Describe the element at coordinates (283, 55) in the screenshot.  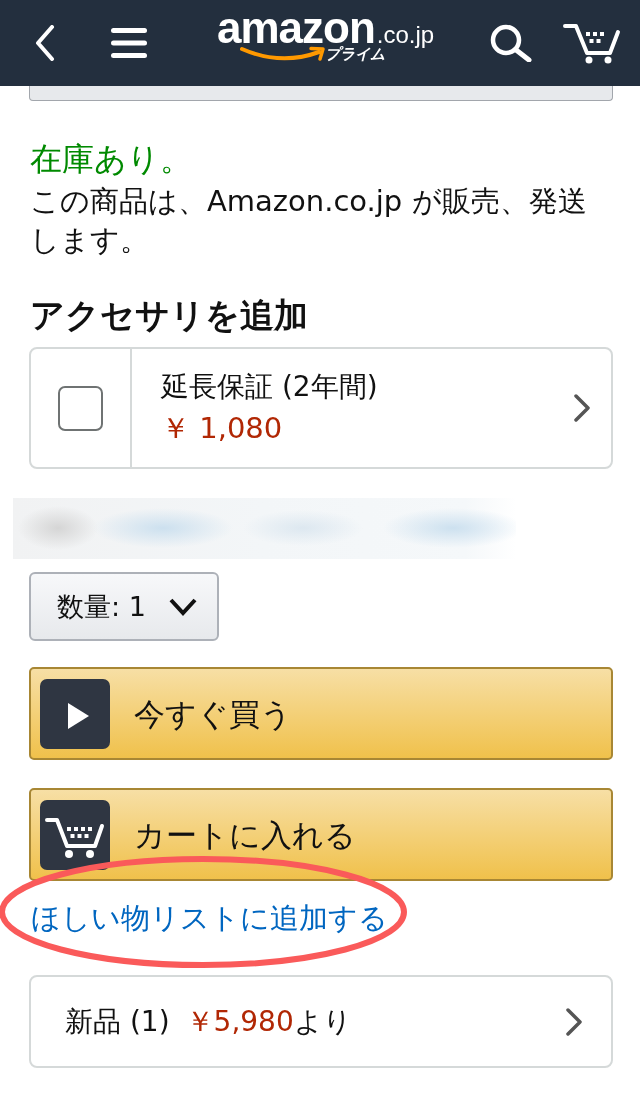
I see `smile-arrow-icon` at that location.